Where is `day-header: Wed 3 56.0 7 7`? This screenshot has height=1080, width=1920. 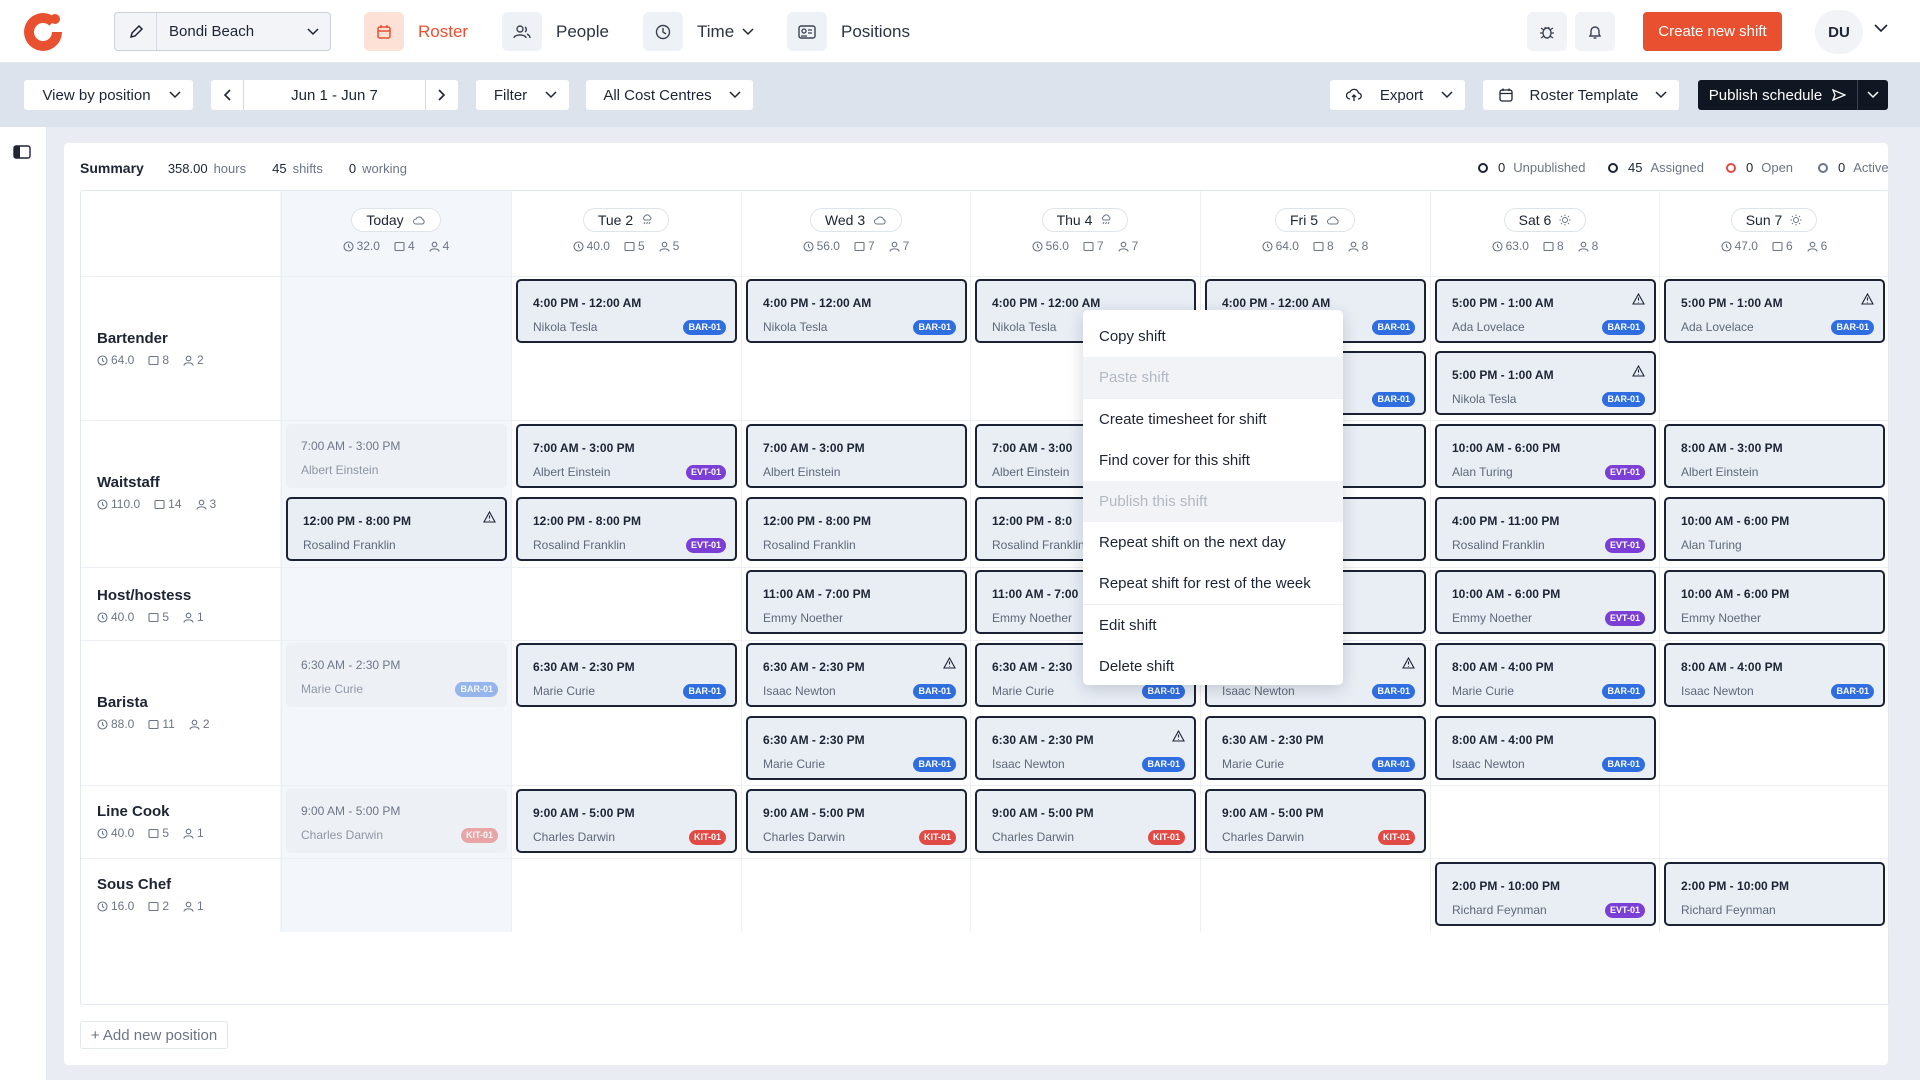 day-header: Wed 3 56.0 7 7 is located at coordinates (856, 230).